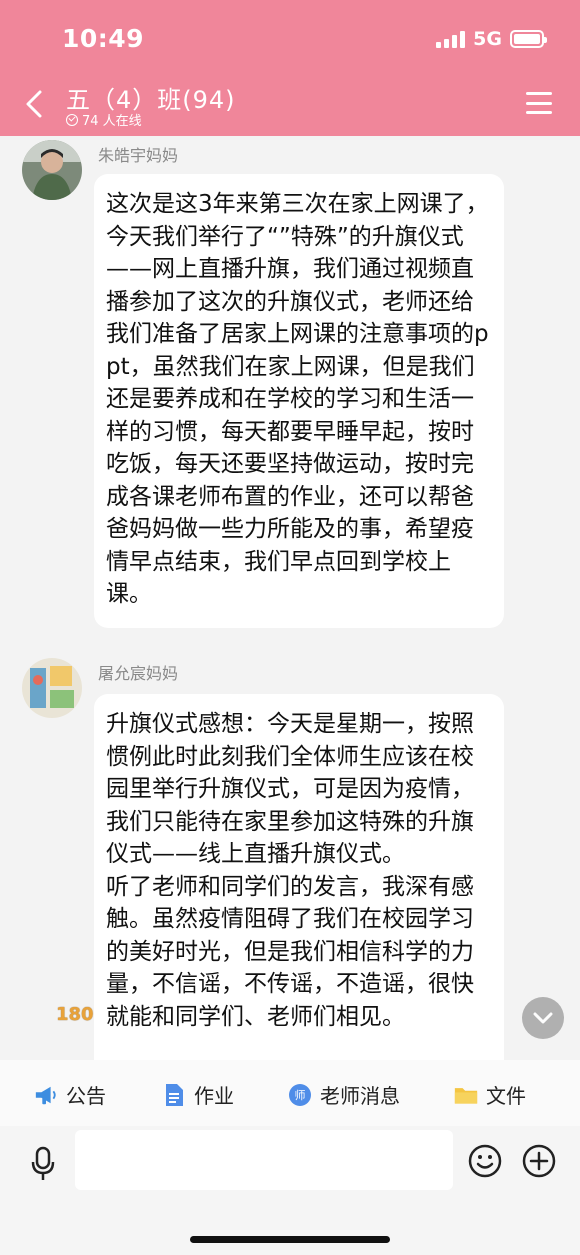 The width and height of the screenshot is (580, 1255). Describe the element at coordinates (46, 1095) in the screenshot. I see `megaphone-icon` at that location.